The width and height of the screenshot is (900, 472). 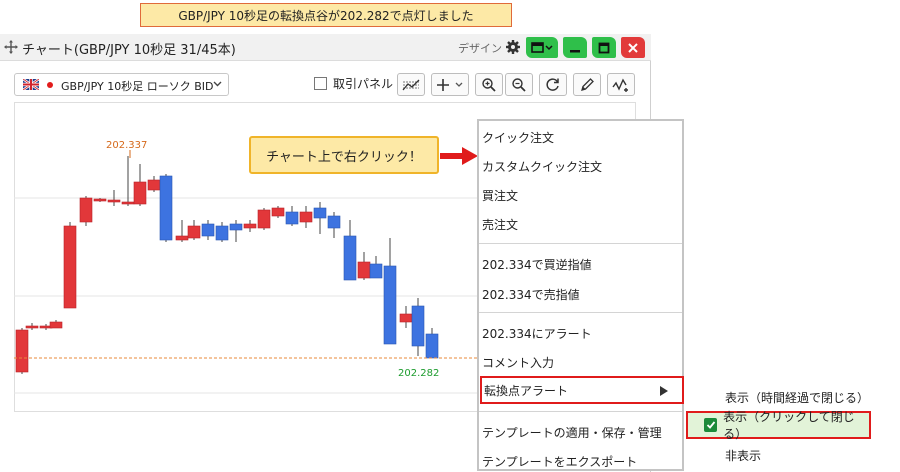 I want to click on indicator-button, so click(x=411, y=84).